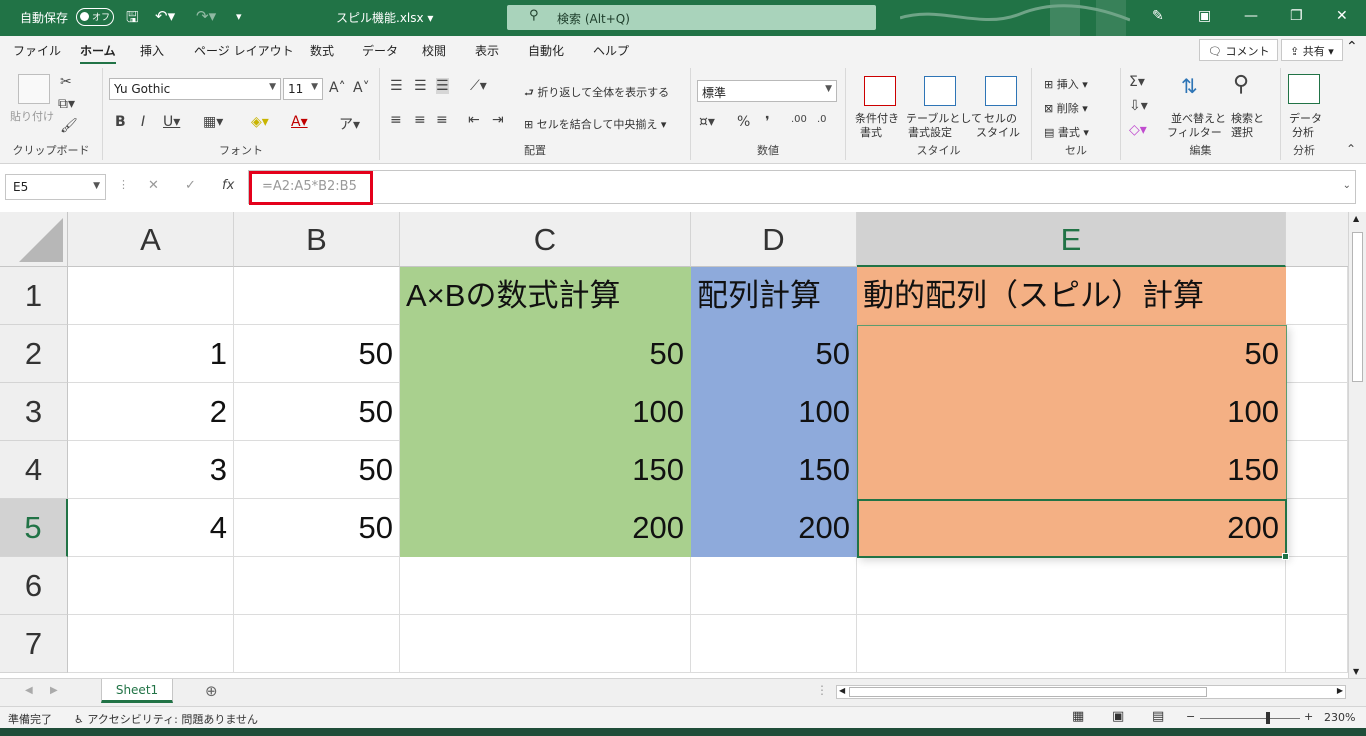 Image resolution: width=1366 pixels, height=736 pixels. What do you see at coordinates (1357, 445) in the screenshot?
I see `vertical-scrollbar: ▲ ▼` at bounding box center [1357, 445].